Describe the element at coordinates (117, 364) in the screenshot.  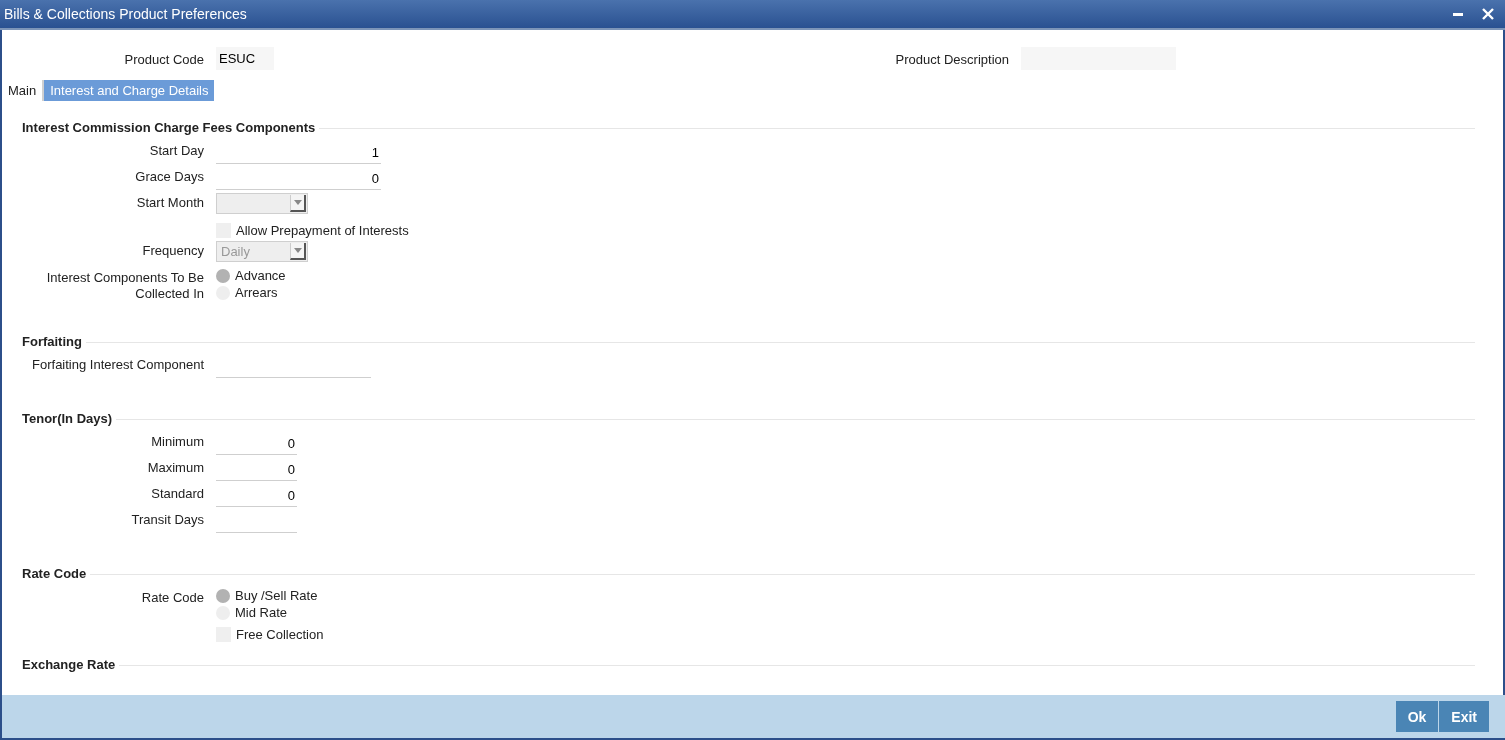
I see `field-label: Forfaiting Interest Component` at that location.